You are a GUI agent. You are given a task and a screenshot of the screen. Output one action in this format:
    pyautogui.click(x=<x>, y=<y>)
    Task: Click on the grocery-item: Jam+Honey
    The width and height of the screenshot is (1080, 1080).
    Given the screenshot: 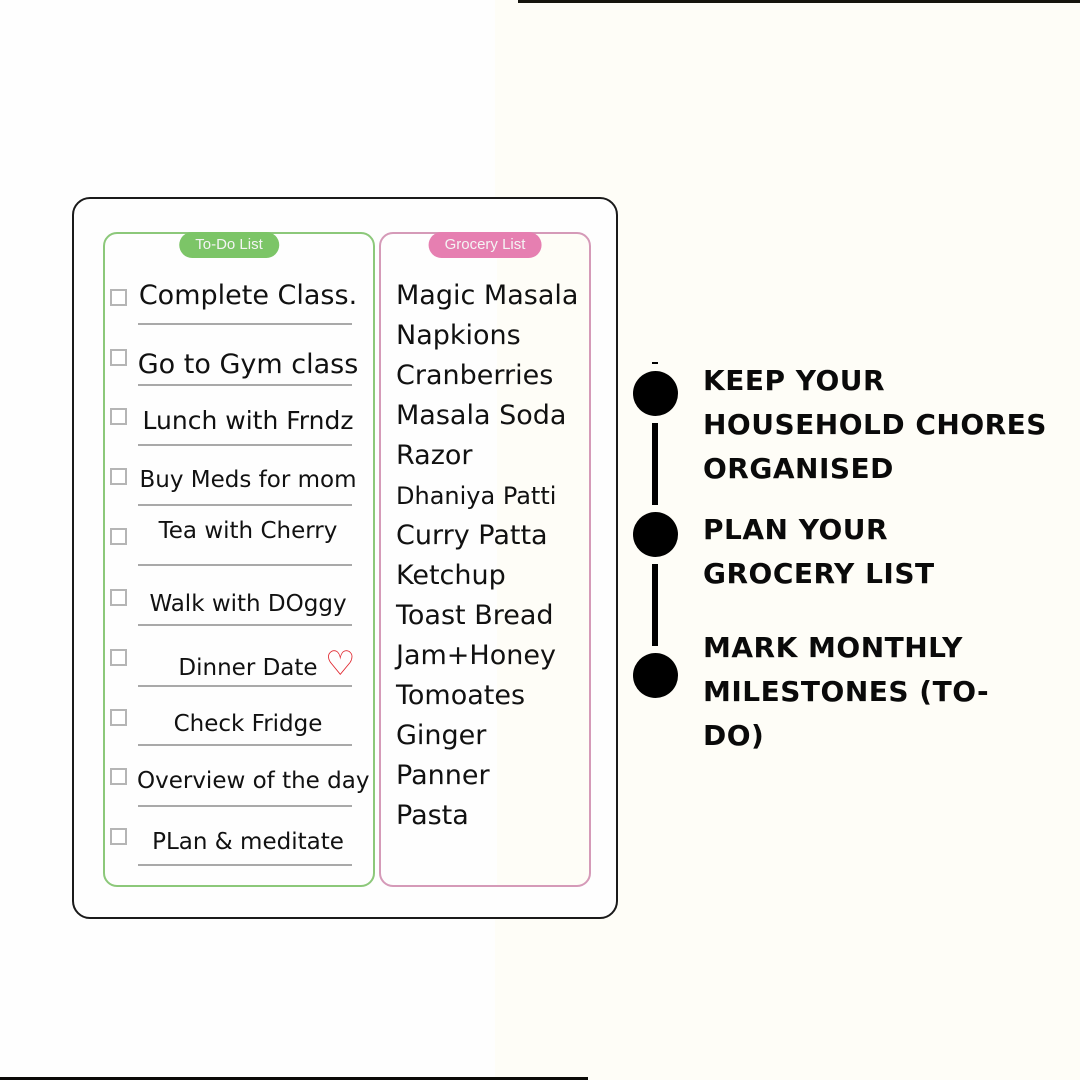 What is the action you would take?
    pyautogui.click(x=476, y=655)
    